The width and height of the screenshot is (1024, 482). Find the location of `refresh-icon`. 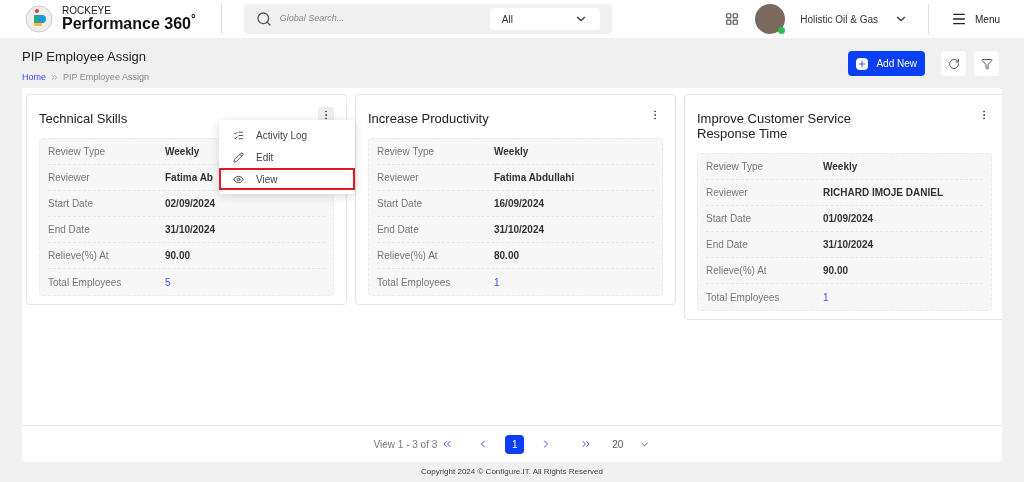

refresh-icon is located at coordinates (953, 63).